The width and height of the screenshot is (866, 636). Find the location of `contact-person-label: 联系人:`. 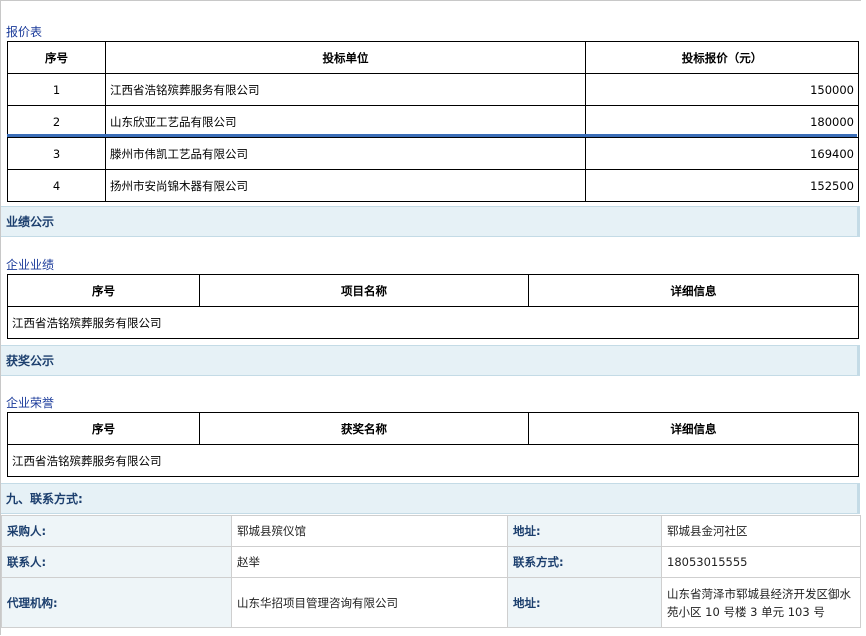

contact-person-label: 联系人: is located at coordinates (116, 562).